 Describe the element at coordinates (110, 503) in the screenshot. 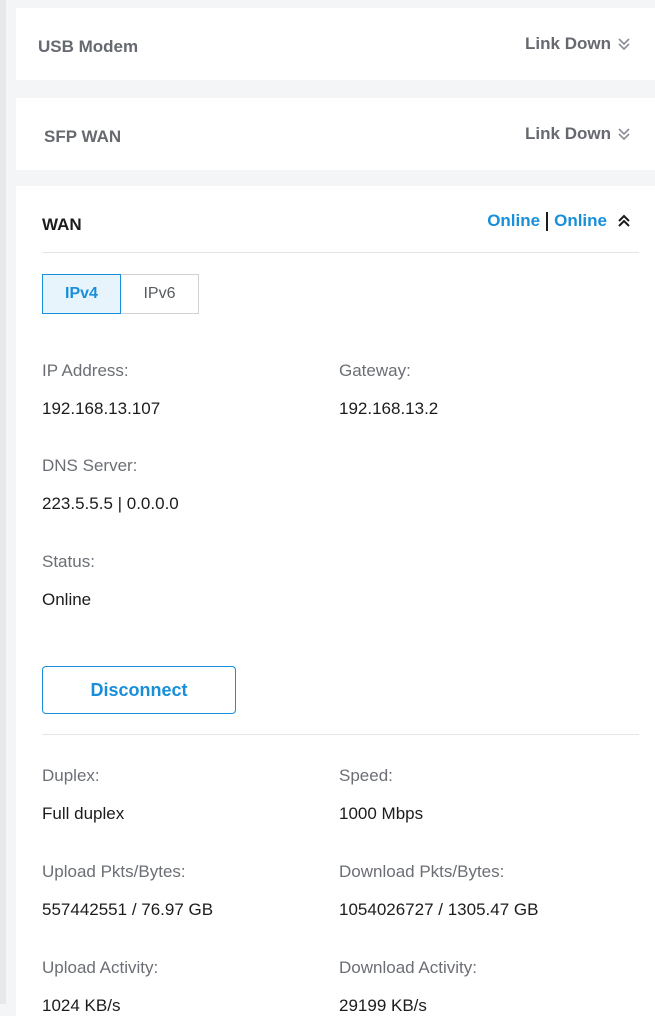

I see `dns-server-value: 223.5.5.5 | 0.0.0.0` at that location.